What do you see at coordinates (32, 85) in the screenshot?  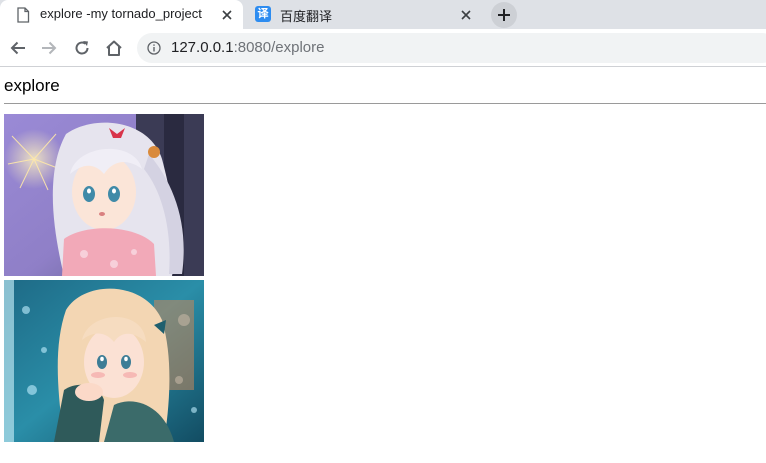 I see `page-title: explore` at bounding box center [32, 85].